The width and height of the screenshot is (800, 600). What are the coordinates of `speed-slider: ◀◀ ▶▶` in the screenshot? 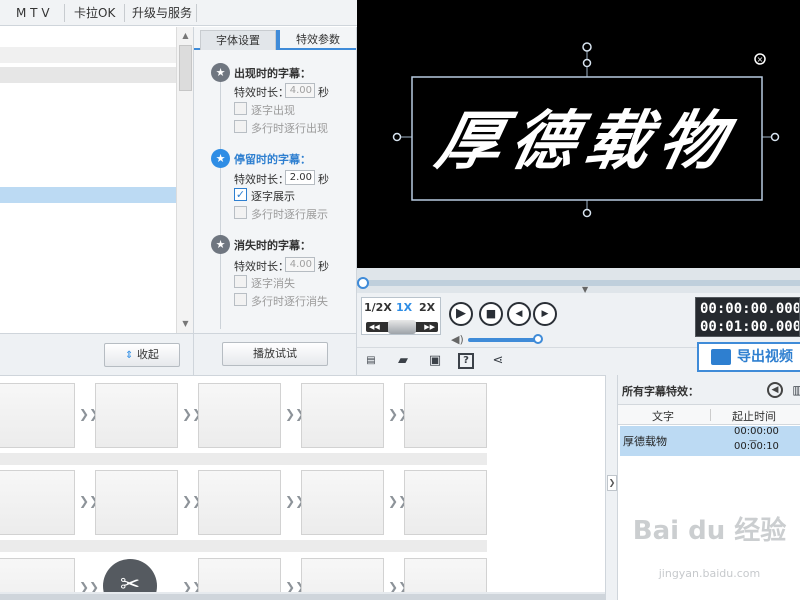 It's located at (402, 327).